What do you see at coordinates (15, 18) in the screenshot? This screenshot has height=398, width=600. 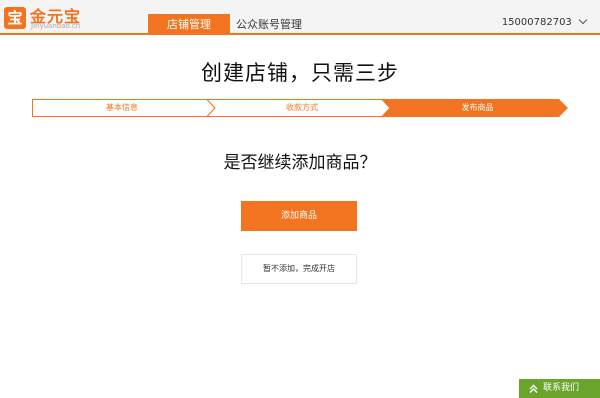 I see `logo-mark-icon: 宝` at bounding box center [15, 18].